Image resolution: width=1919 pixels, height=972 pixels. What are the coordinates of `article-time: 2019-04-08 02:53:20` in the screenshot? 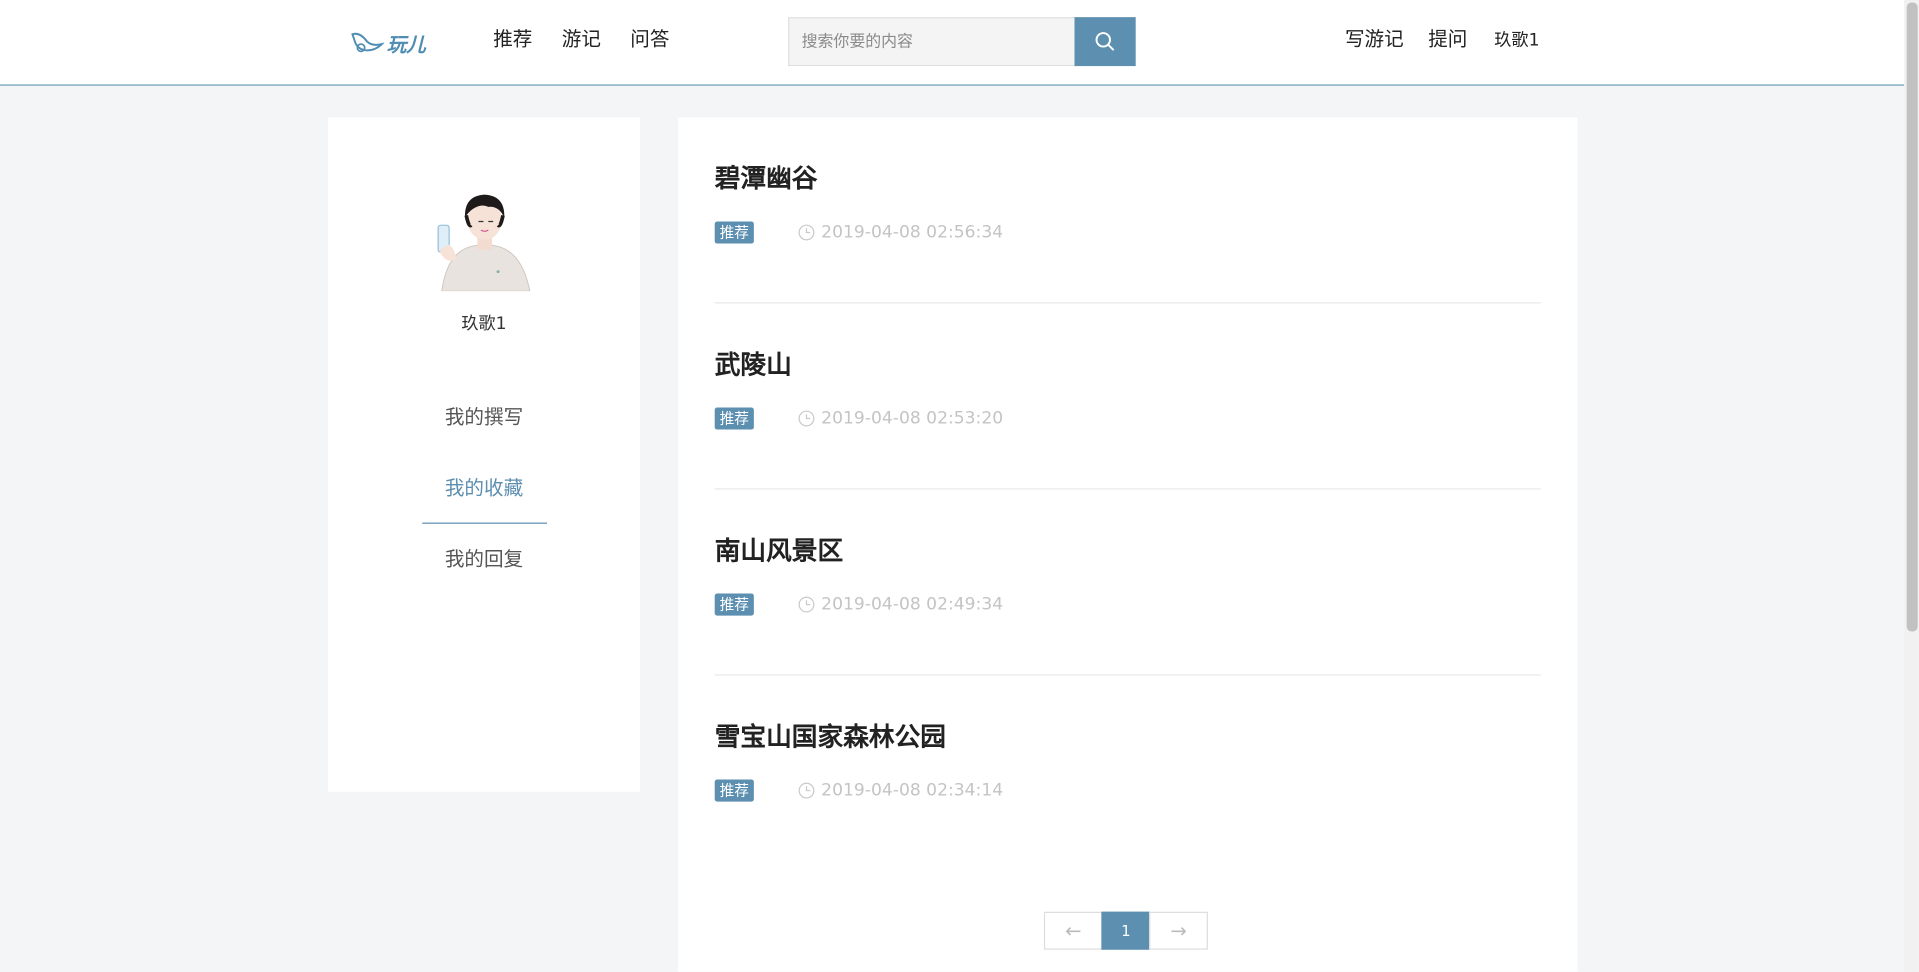 It's located at (900, 419).